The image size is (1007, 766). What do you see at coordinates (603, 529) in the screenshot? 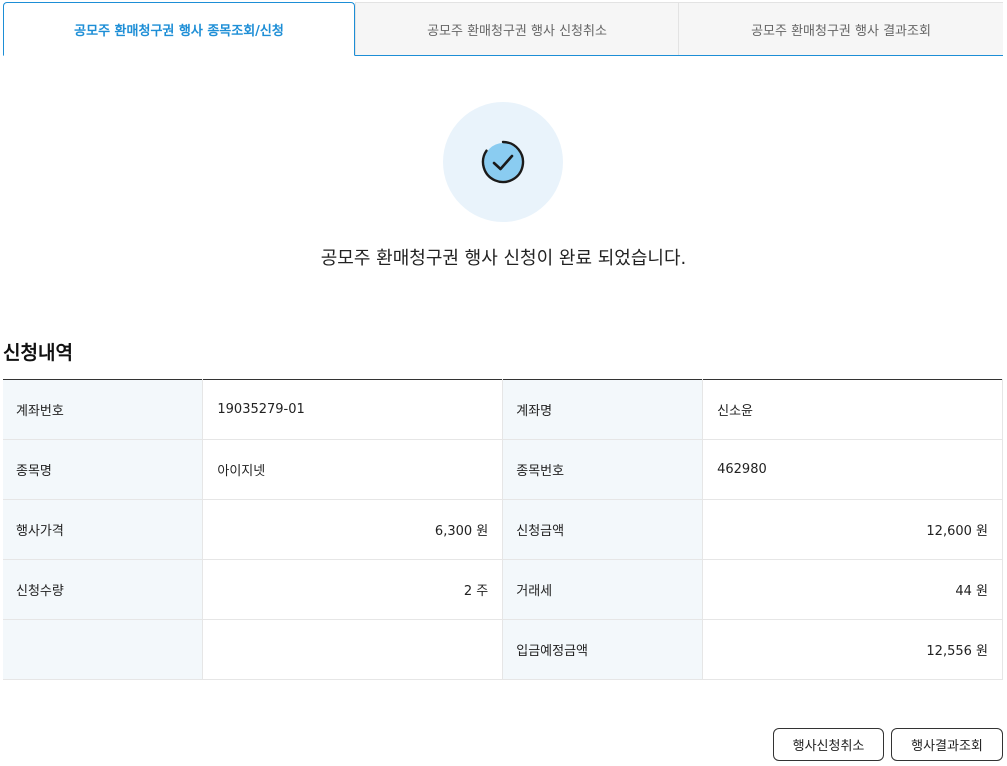
I see `apply-amount-label: 신청금액` at bounding box center [603, 529].